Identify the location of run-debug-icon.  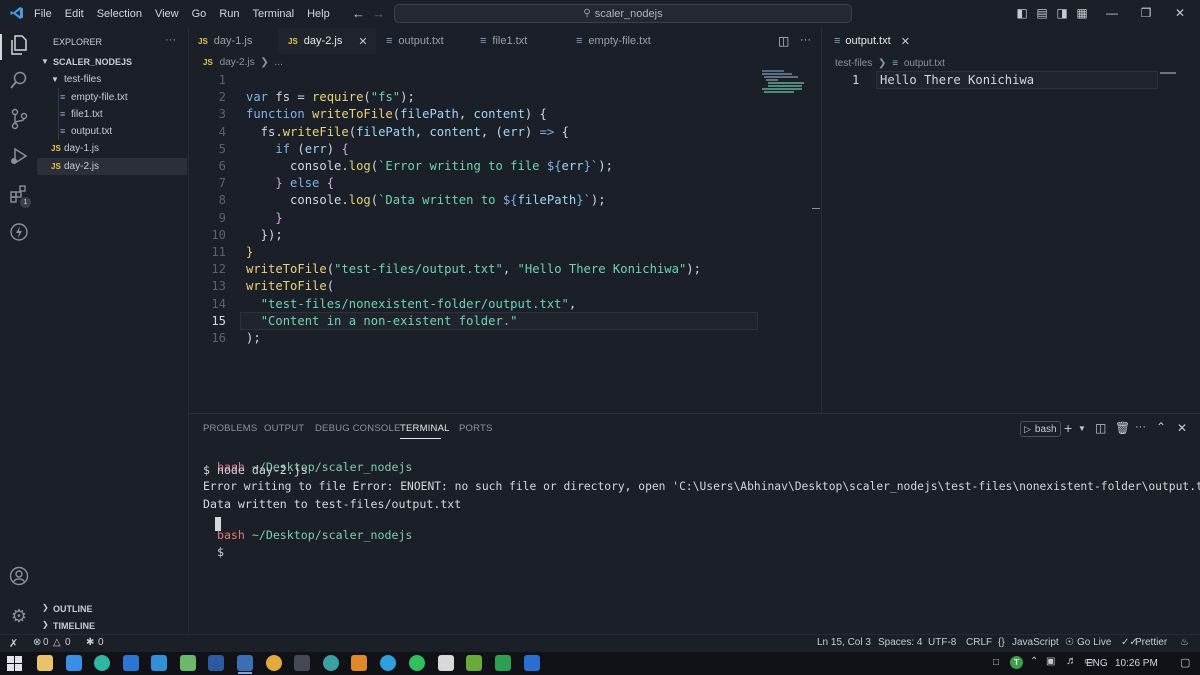
(19, 158).